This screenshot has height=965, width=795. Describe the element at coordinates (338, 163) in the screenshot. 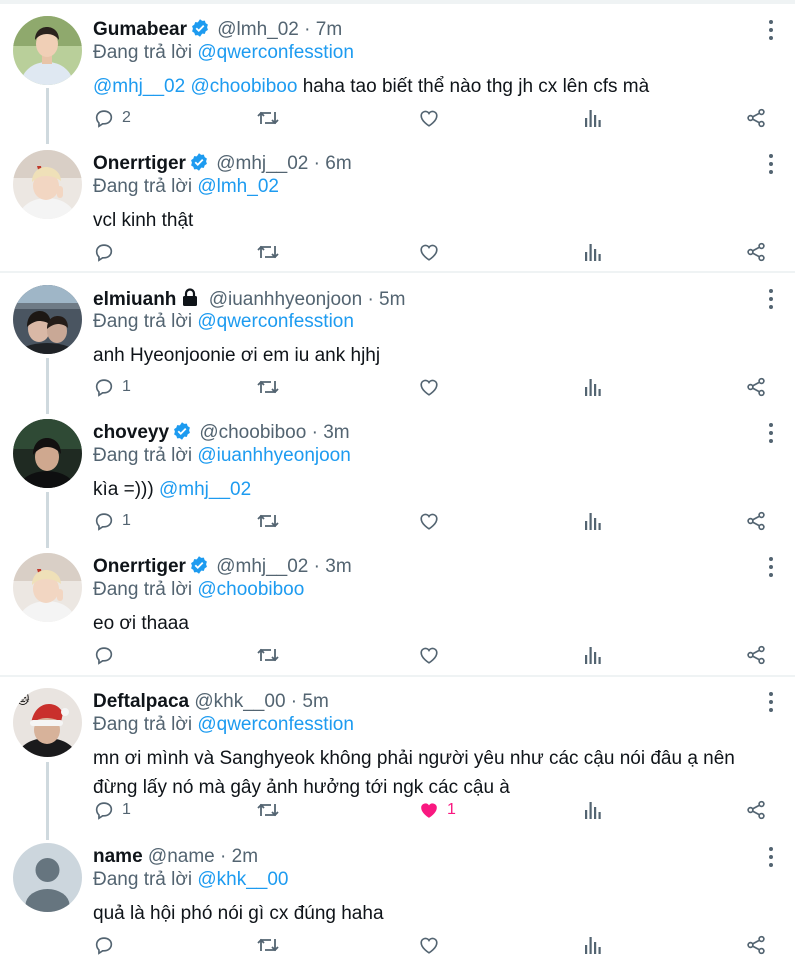

I see `timestamp: 6m` at that location.